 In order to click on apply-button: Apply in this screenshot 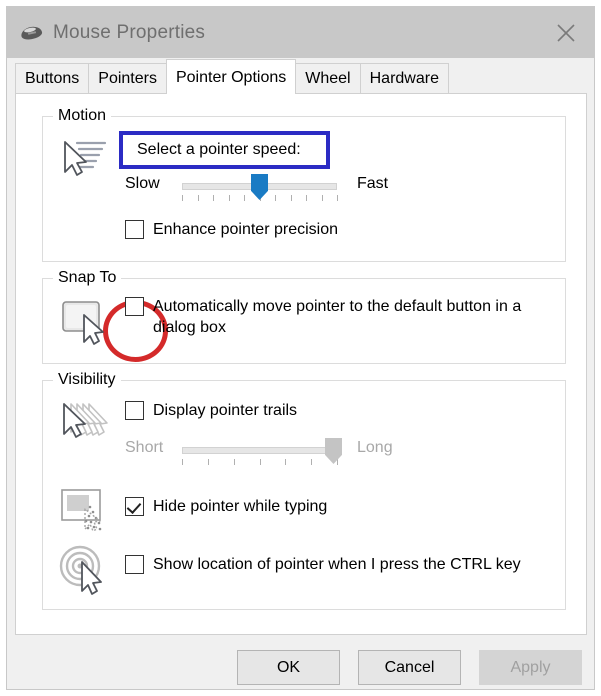, I will do `click(530, 667)`.